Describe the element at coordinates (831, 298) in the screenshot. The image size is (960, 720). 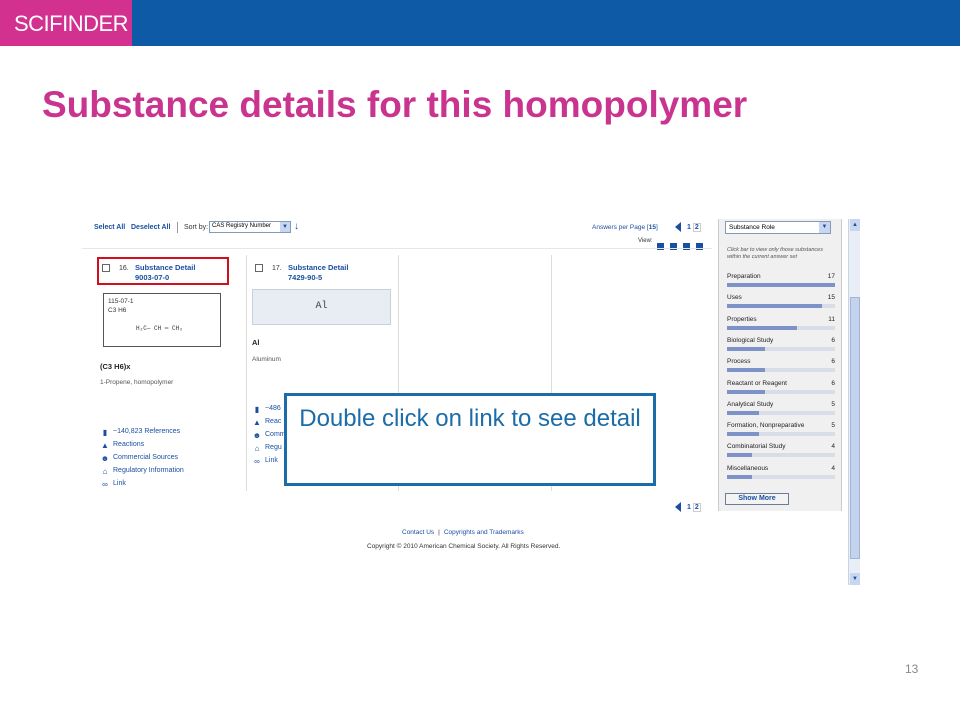
I see `role-count: 15` at that location.